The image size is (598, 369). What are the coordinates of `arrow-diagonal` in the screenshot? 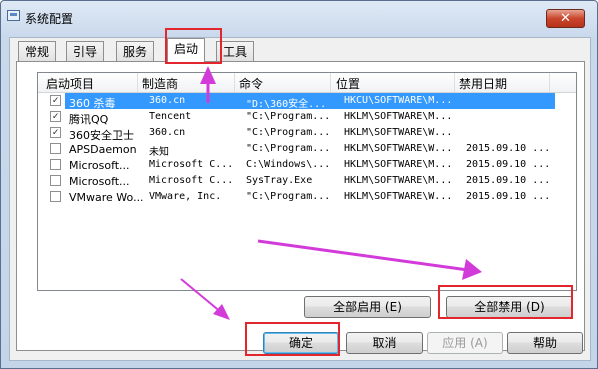 It's located at (201, 296).